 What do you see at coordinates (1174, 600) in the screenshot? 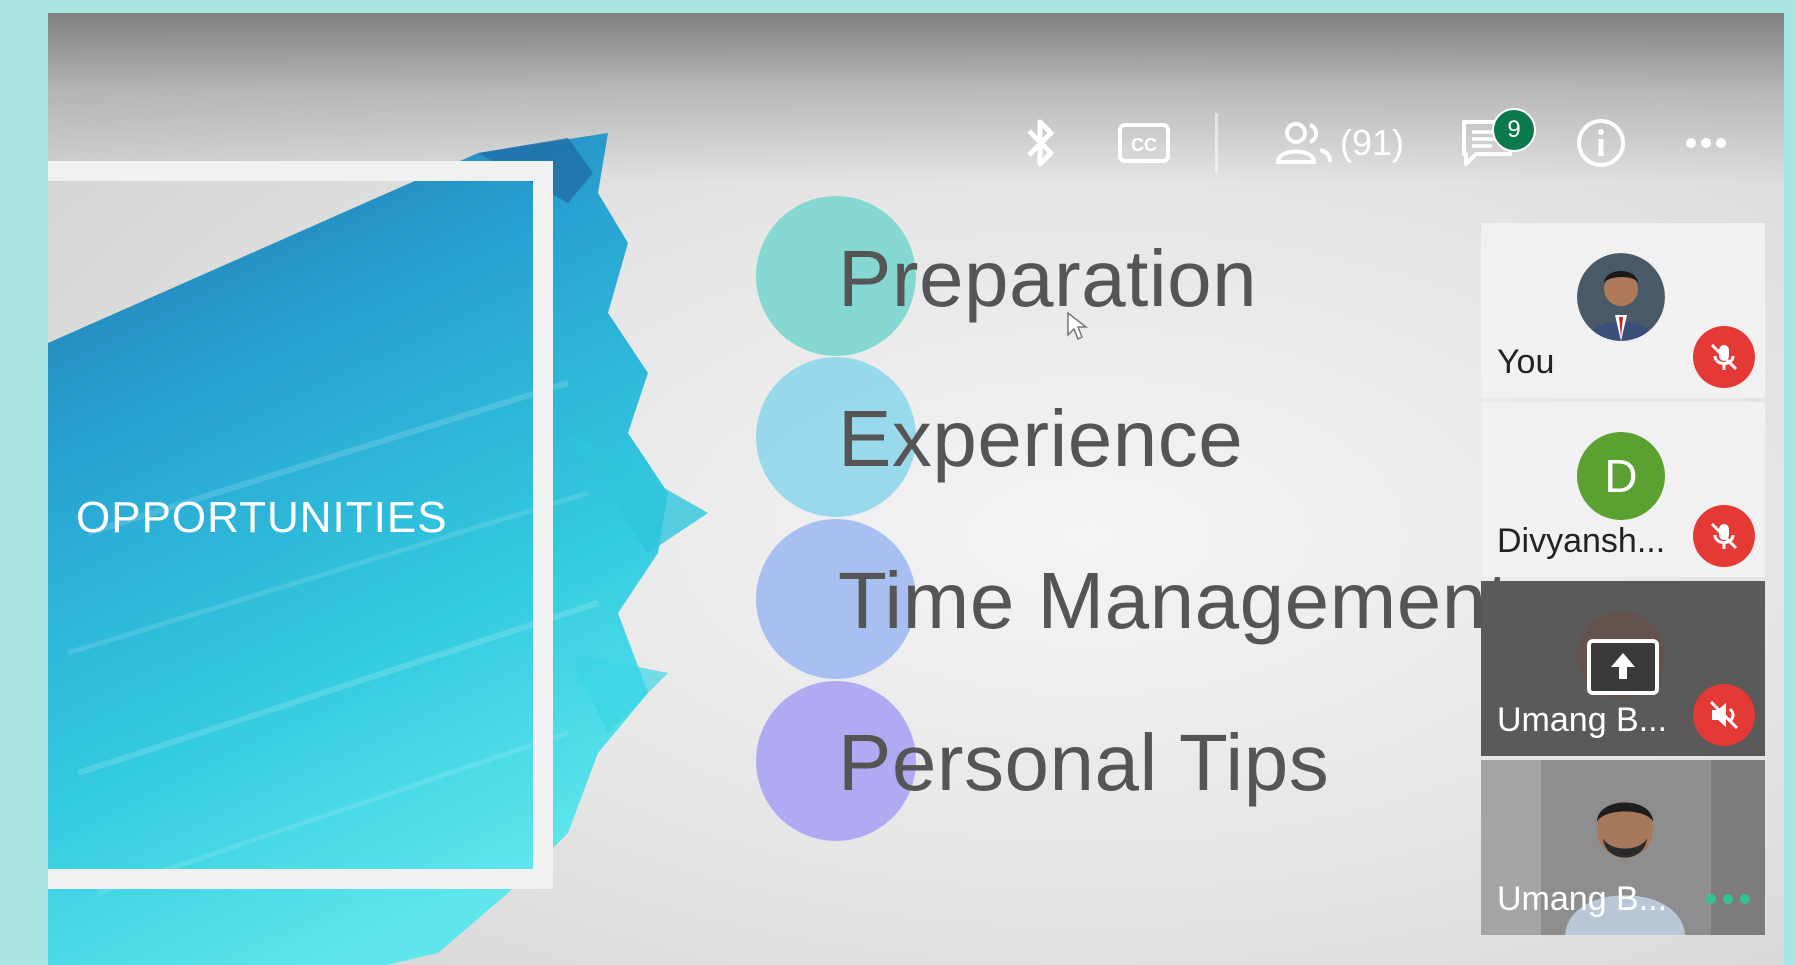
I see `slide-item-time-management: Time Management` at bounding box center [1174, 600].